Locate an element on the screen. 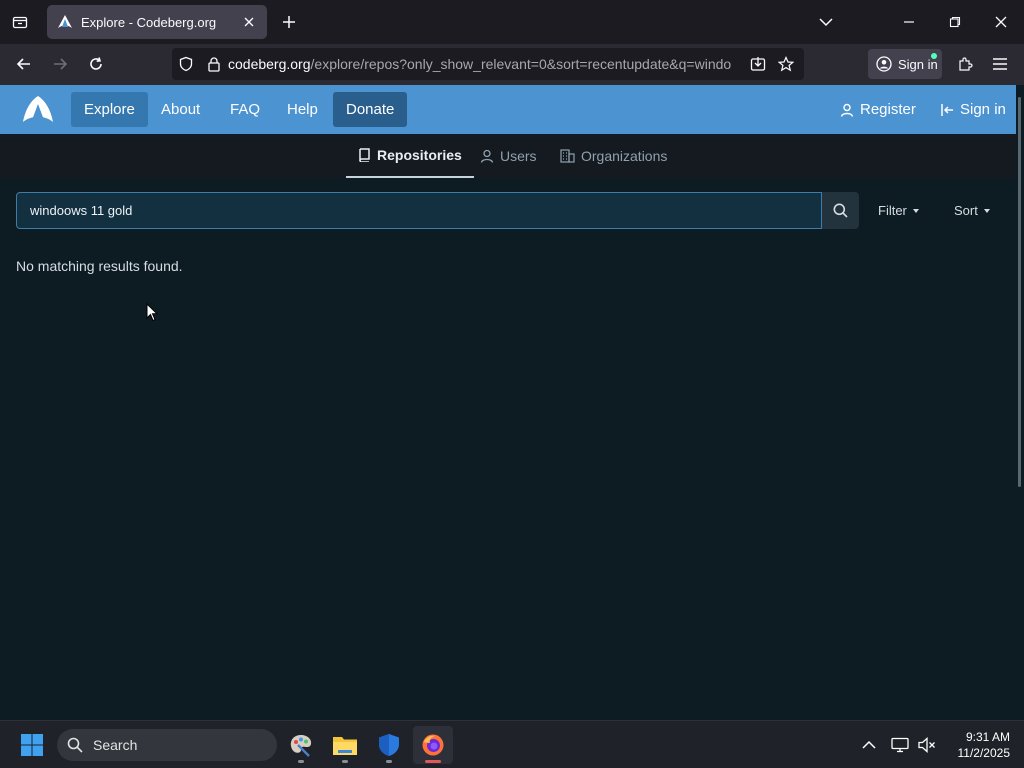 The image size is (1024, 768). signin-label-site: Sign in is located at coordinates (983, 109).